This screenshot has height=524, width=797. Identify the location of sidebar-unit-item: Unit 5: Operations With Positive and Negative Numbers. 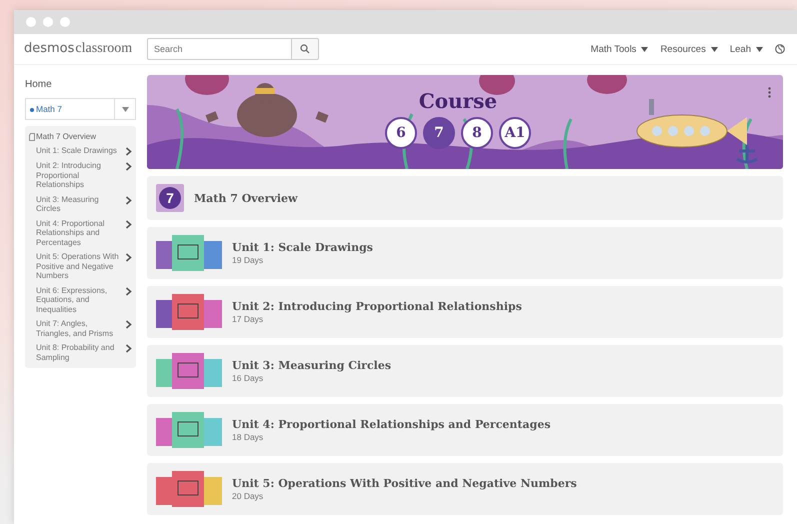
(80, 266).